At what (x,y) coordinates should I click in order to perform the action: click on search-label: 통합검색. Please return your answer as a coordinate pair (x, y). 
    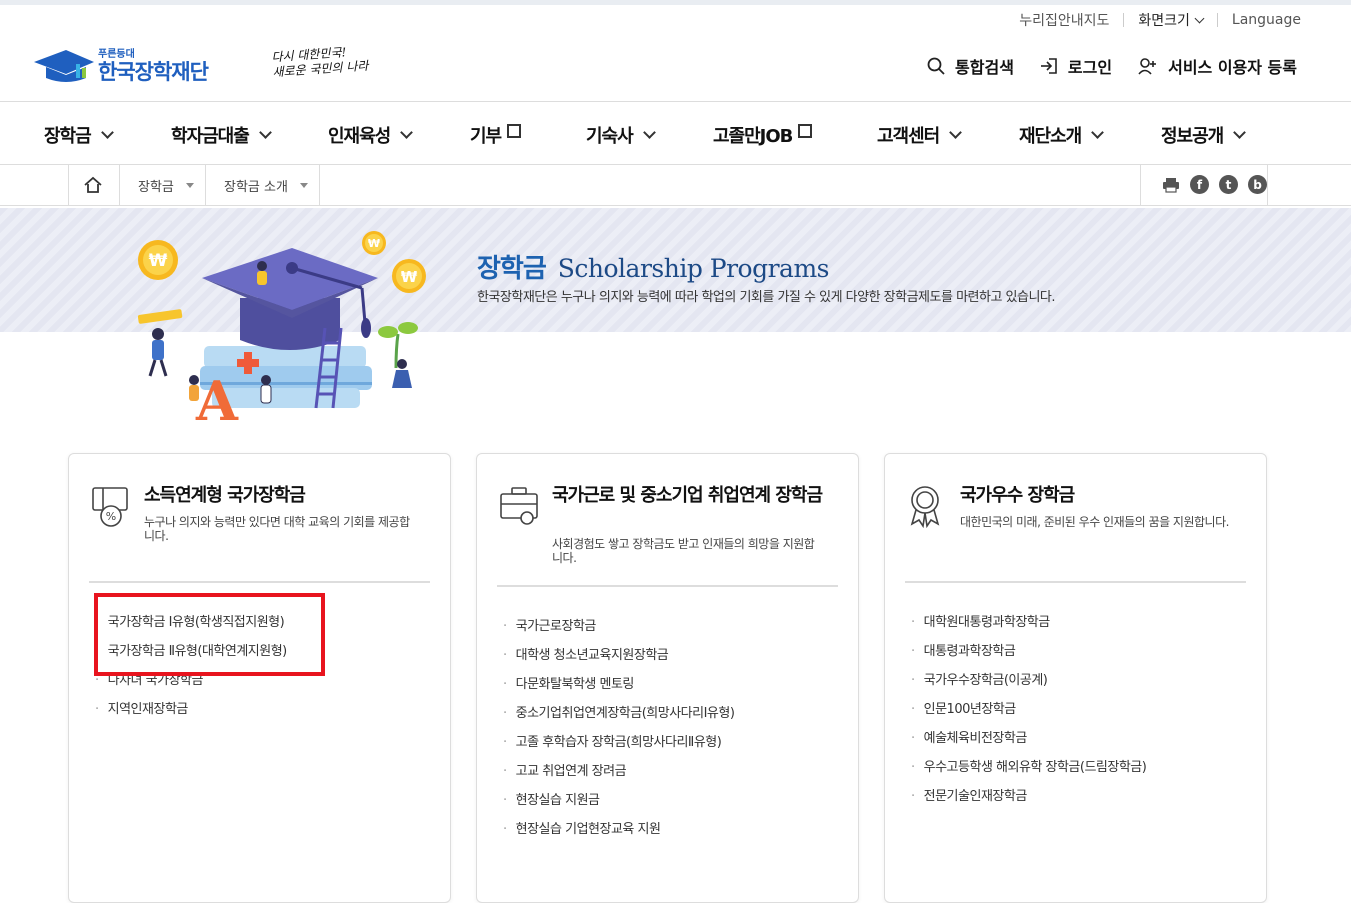
    Looking at the image, I should click on (984, 67).